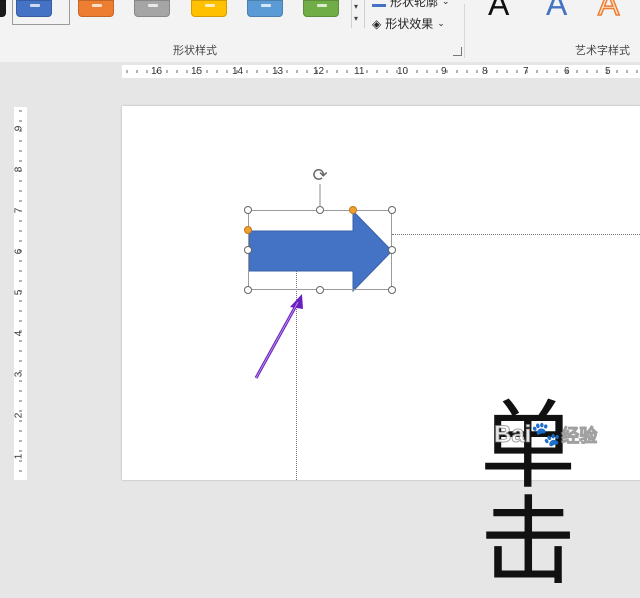 The height and width of the screenshot is (598, 640). I want to click on annotation-arrow-head, so click(296, 301).